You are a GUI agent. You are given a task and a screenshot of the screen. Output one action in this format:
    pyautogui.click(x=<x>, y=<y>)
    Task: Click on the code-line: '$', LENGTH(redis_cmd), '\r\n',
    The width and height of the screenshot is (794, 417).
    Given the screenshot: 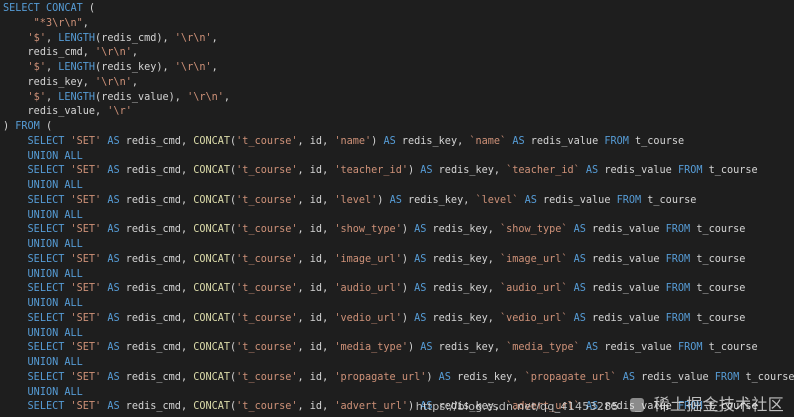 What is the action you would take?
    pyautogui.click(x=398, y=39)
    